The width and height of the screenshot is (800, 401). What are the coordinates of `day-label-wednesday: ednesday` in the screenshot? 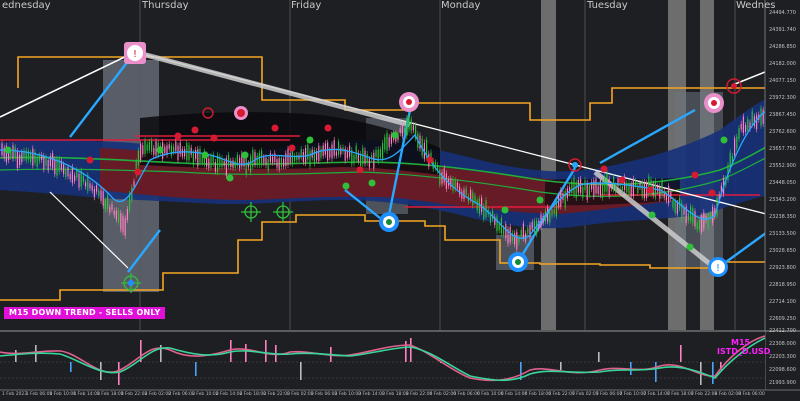 It's located at (26, 5).